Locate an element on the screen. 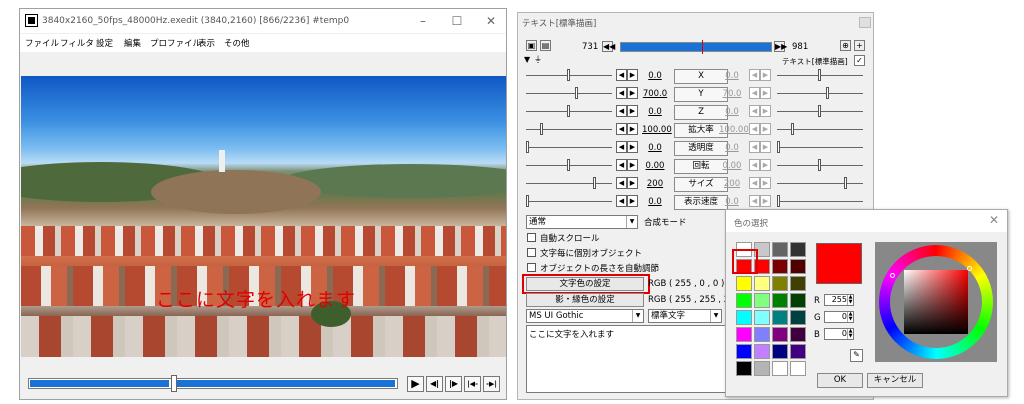  go-end-button: -▶| is located at coordinates (491, 384).